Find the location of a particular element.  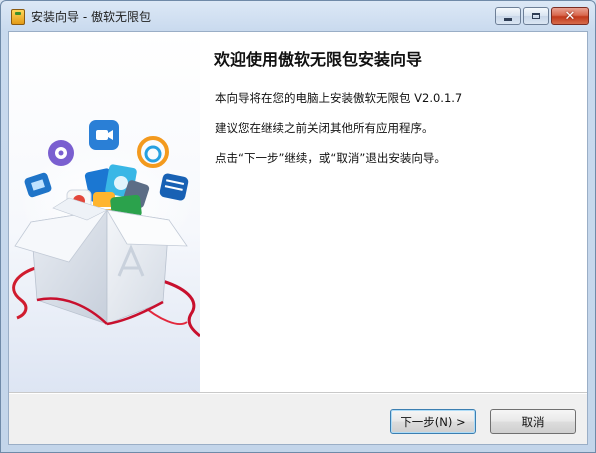

installer-app-icon is located at coordinates (18, 17).